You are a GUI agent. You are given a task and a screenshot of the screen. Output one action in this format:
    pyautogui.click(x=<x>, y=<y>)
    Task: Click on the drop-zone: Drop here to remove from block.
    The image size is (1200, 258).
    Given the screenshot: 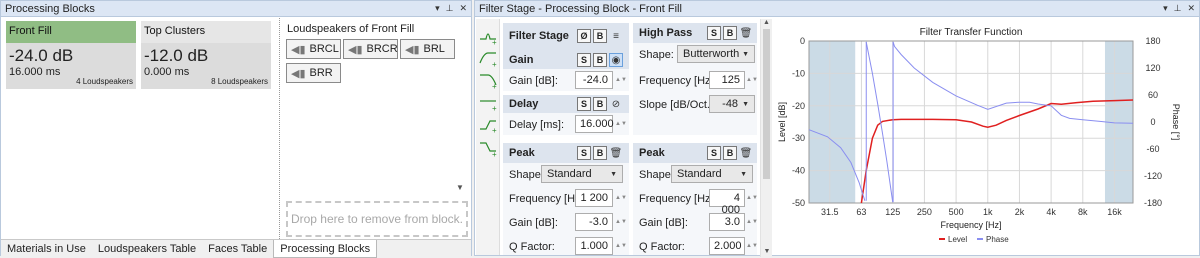 What is the action you would take?
    pyautogui.click(x=377, y=219)
    